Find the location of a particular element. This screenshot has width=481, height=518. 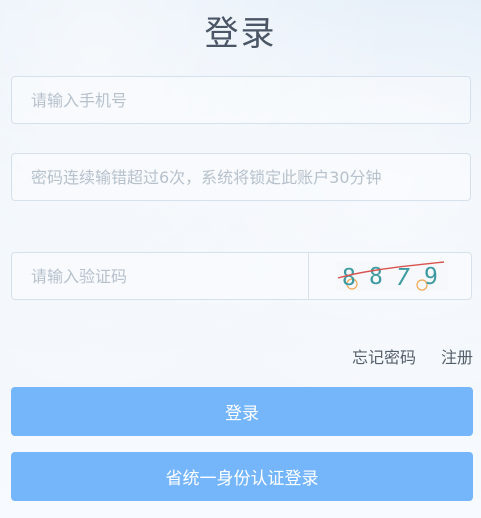

captcha-svg: 8 8 7 9 is located at coordinates (391, 276).